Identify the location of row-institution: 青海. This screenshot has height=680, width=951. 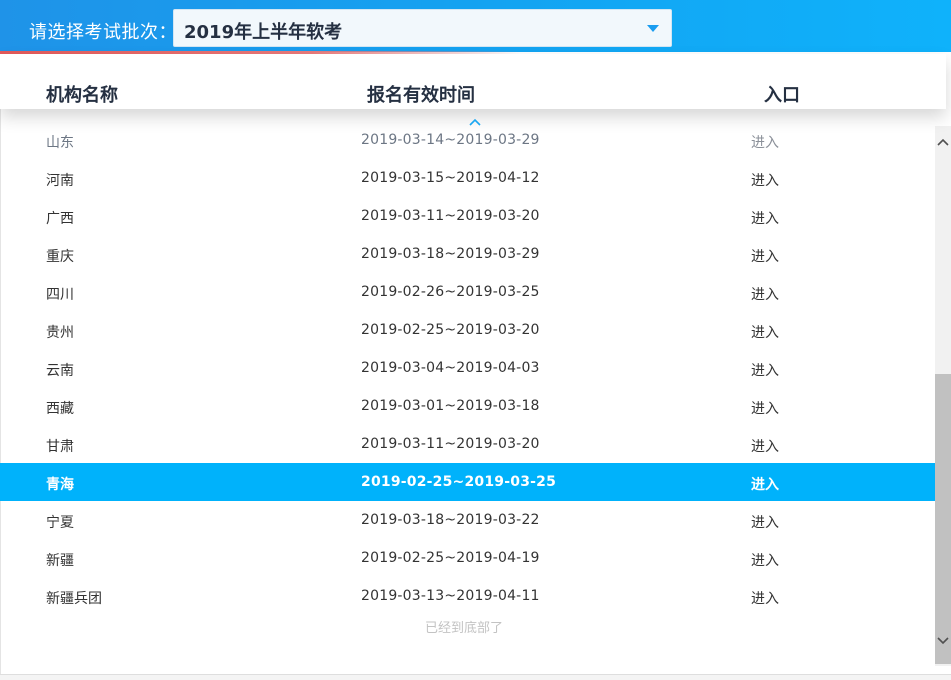
(60, 485).